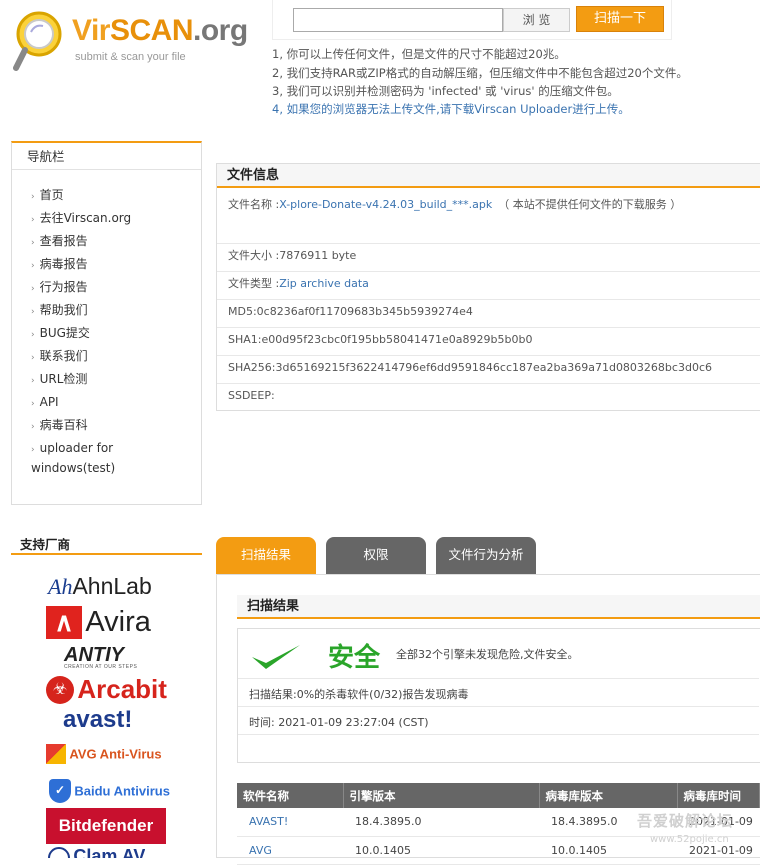 The width and height of the screenshot is (760, 865). Describe the element at coordinates (339, 722) in the screenshot. I see `scan-time-text: 时间: 2021-01-09 23:27:04 (CST)` at that location.